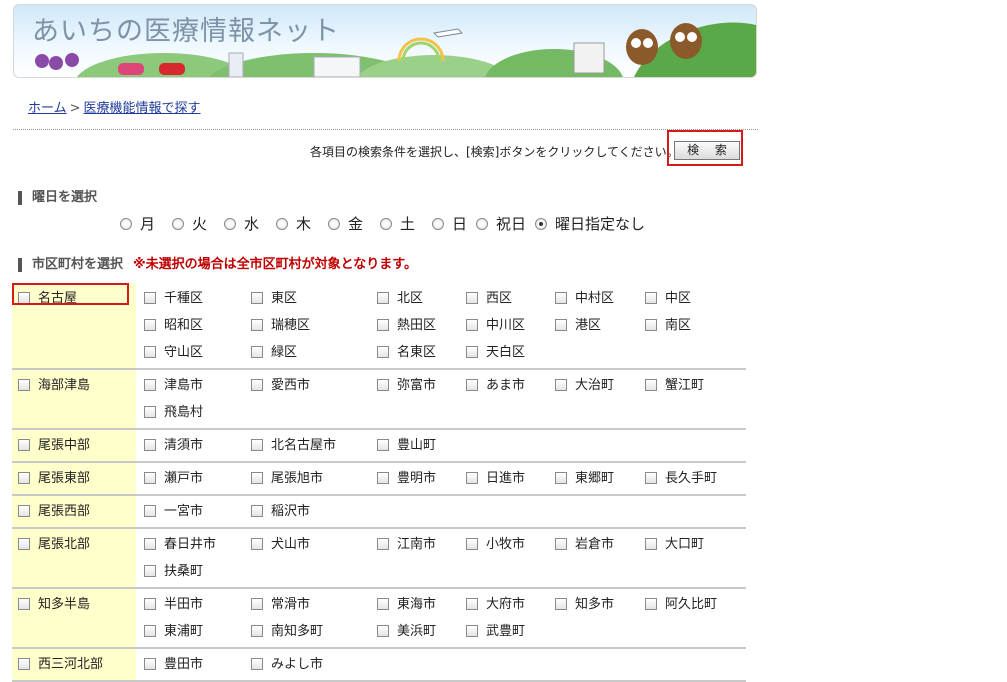 The image size is (1007, 682). Describe the element at coordinates (142, 108) in the screenshot. I see `breadcrumb-current-link: 医療機能情報で探す` at that location.